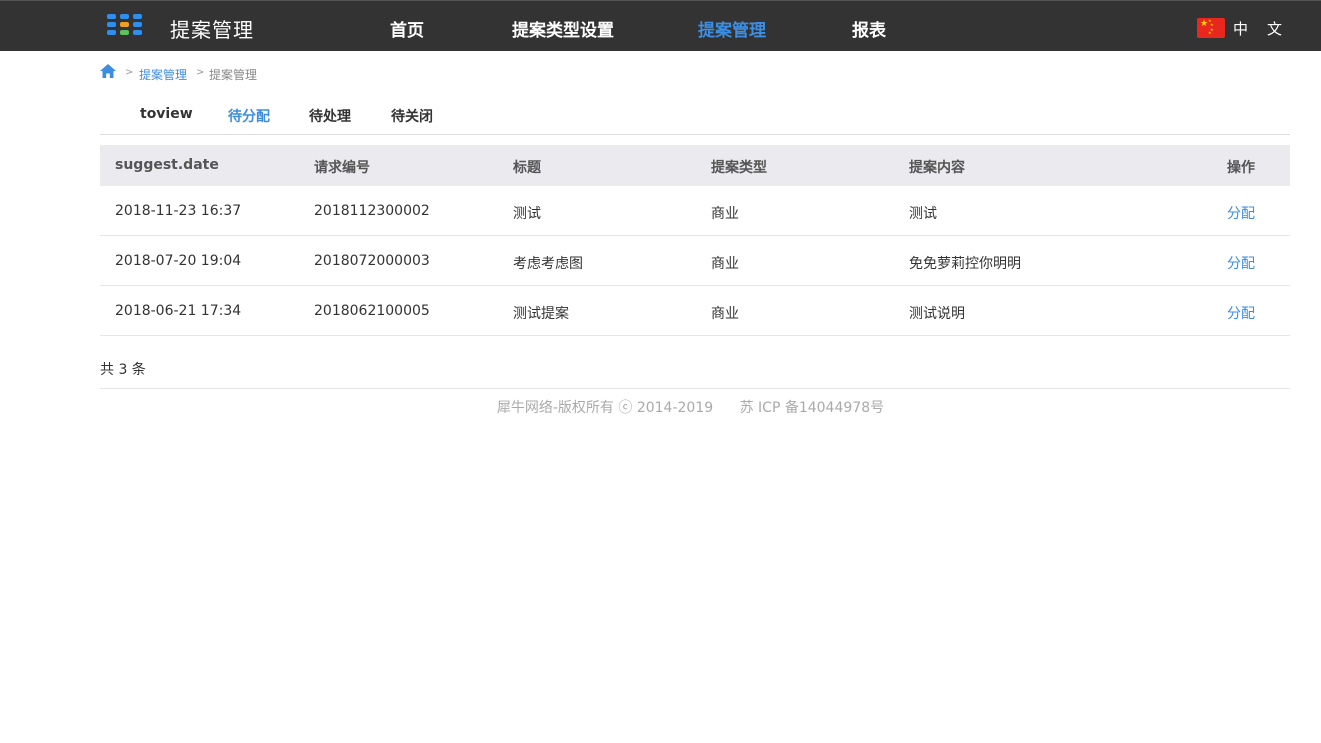  Describe the element at coordinates (732, 28) in the screenshot. I see `nav-item-proposal-management: 提案管理` at that location.